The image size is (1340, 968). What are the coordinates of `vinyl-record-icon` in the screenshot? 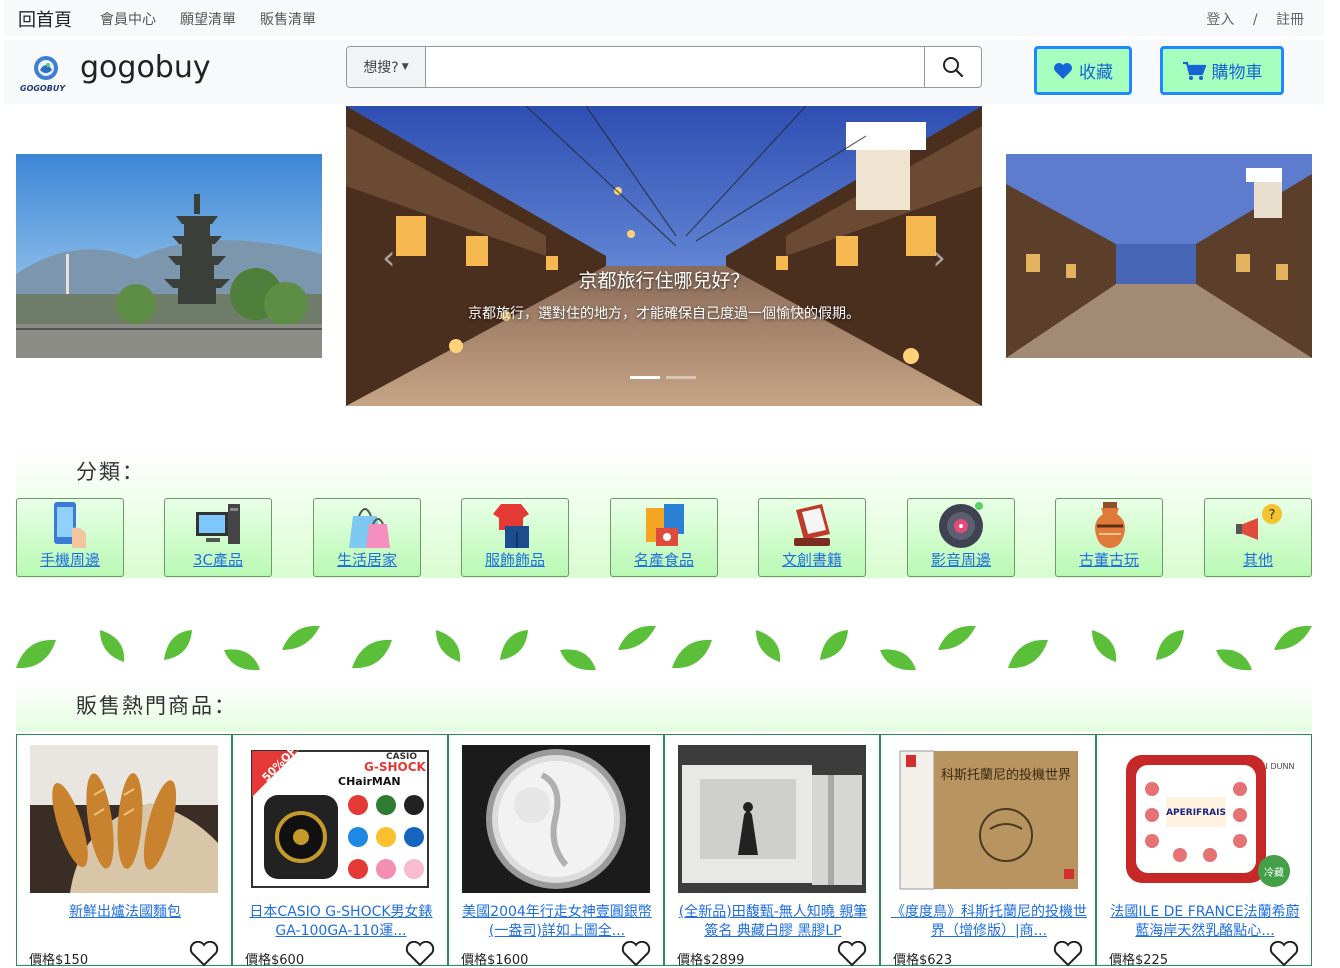 It's located at (961, 525).